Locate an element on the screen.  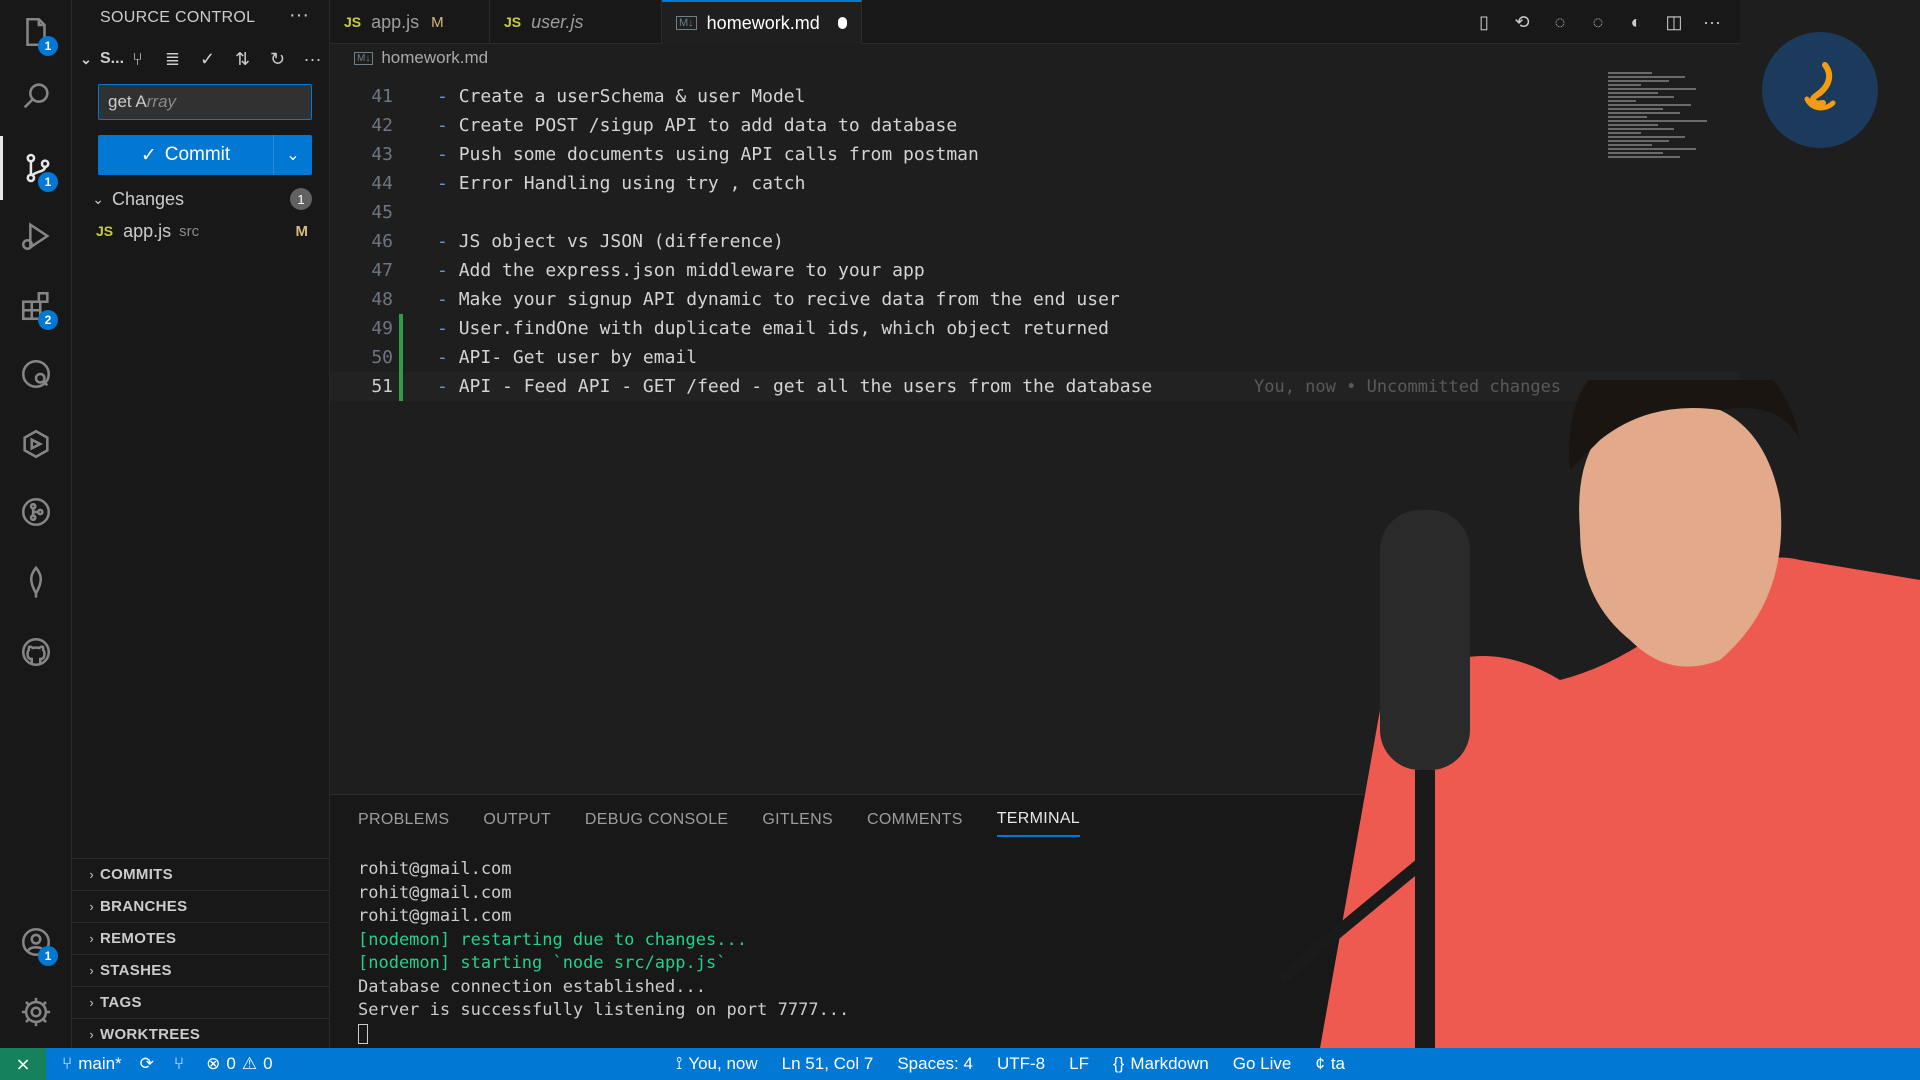
branch-name: main* is located at coordinates (100, 1063).